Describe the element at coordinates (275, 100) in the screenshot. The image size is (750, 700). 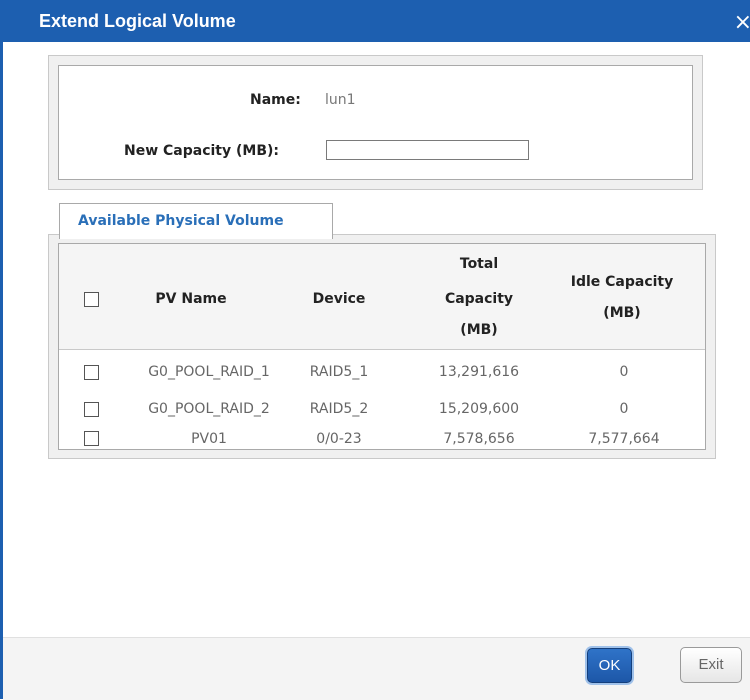
I see `name-label: Name:` at that location.